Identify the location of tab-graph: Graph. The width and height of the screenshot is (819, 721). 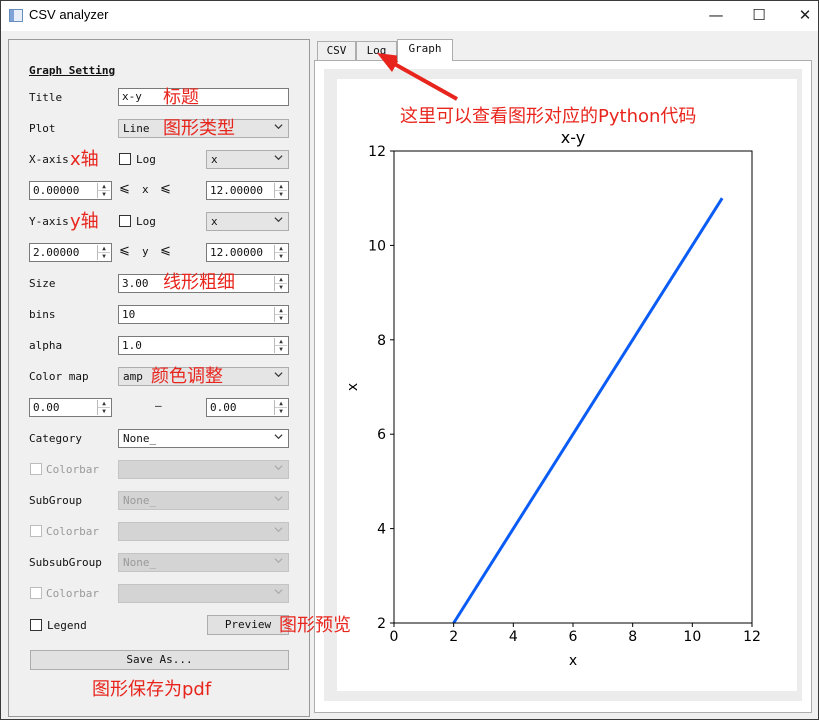
(425, 50).